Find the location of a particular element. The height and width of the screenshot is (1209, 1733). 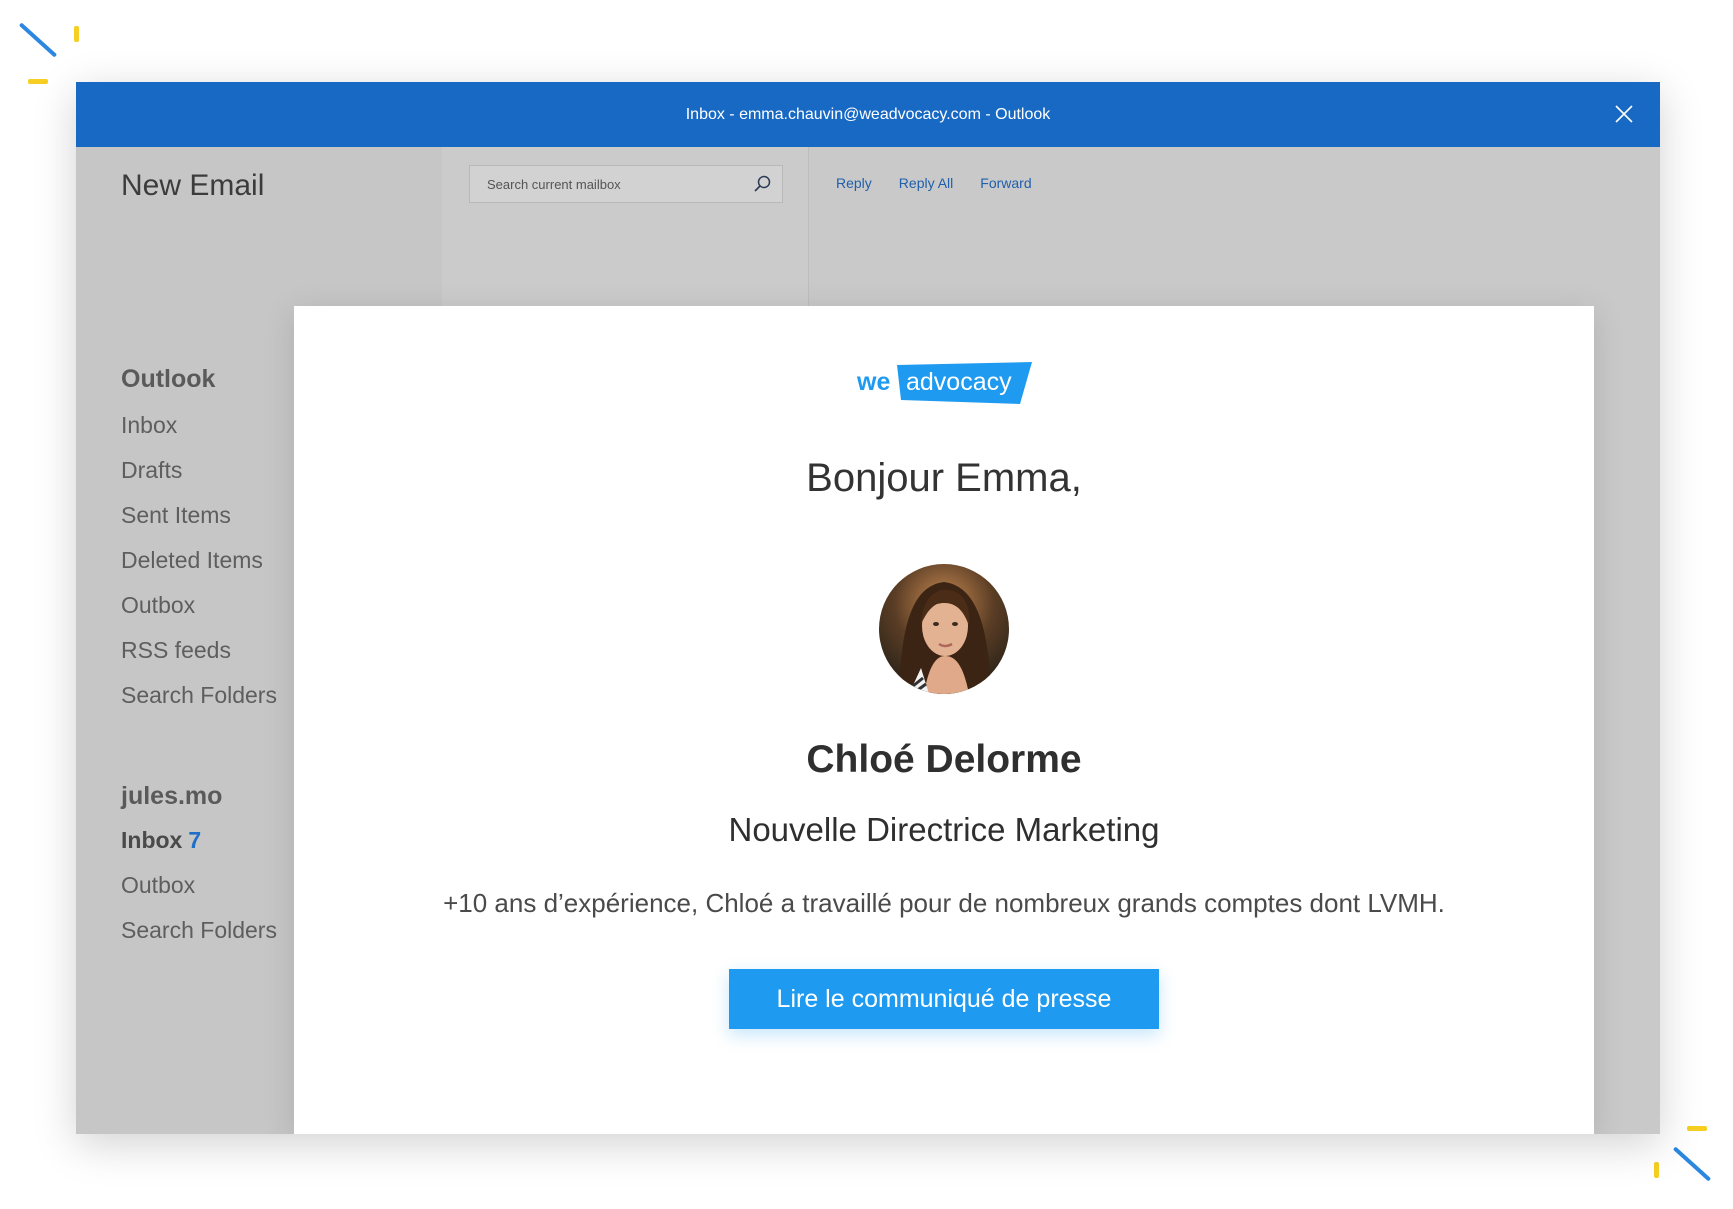

reply-button: Reply is located at coordinates (854, 183).